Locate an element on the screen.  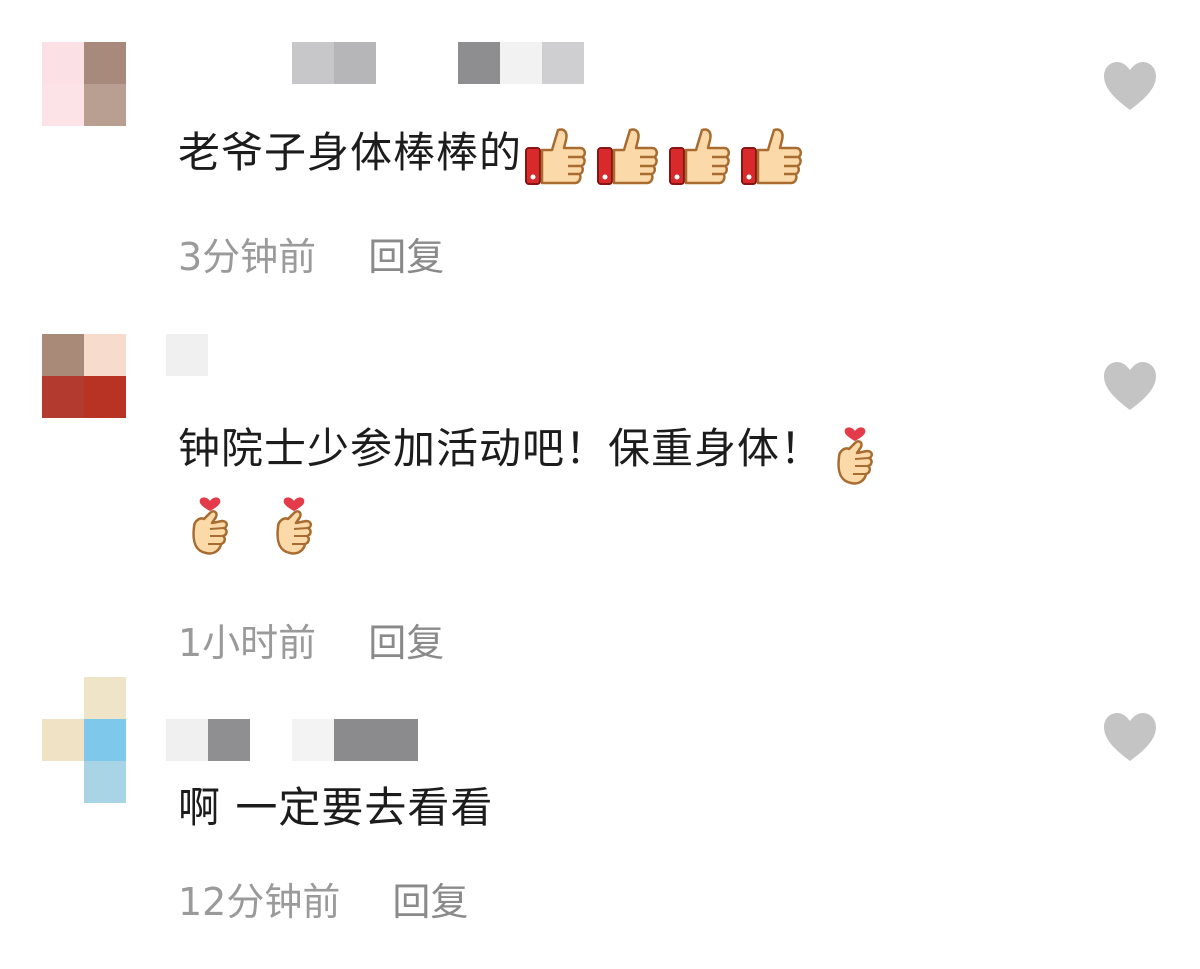
timestamp: 3分钟前 is located at coordinates (247, 257).